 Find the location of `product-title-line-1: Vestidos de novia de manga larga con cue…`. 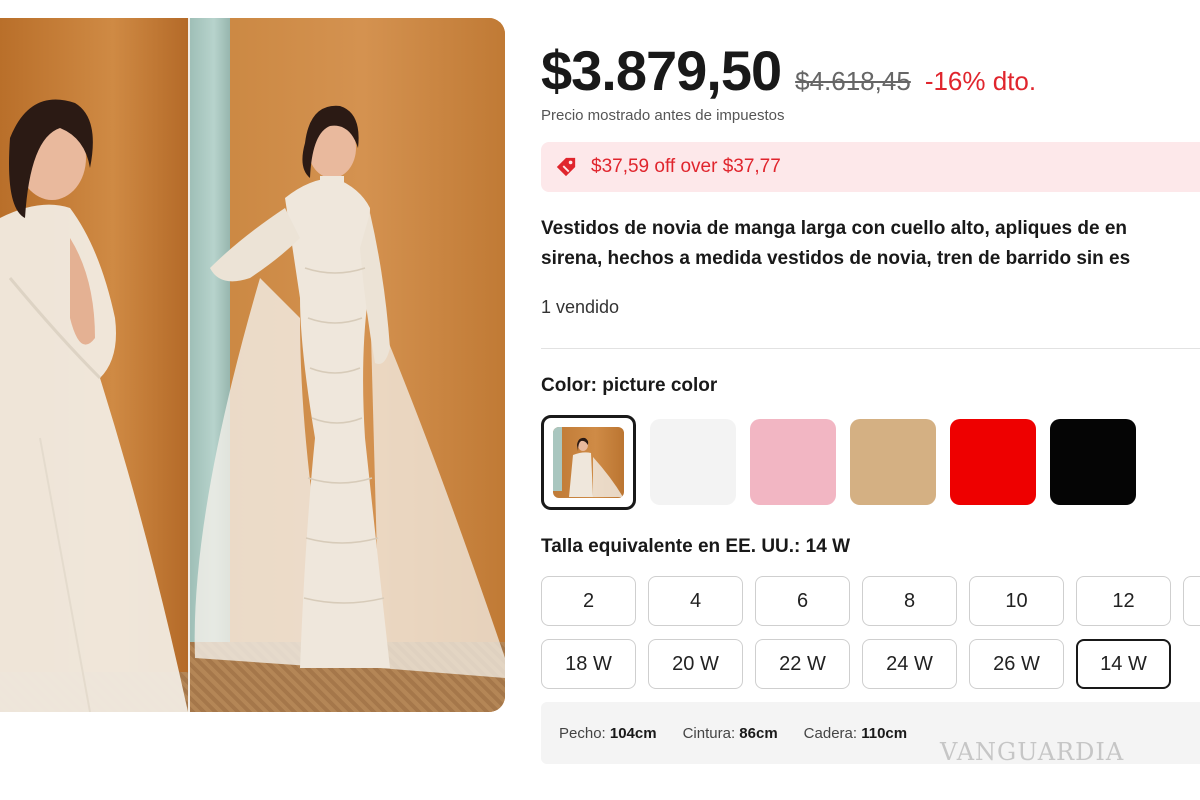

product-title-line-1: Vestidos de novia de manga larga con cue… is located at coordinates (834, 228).